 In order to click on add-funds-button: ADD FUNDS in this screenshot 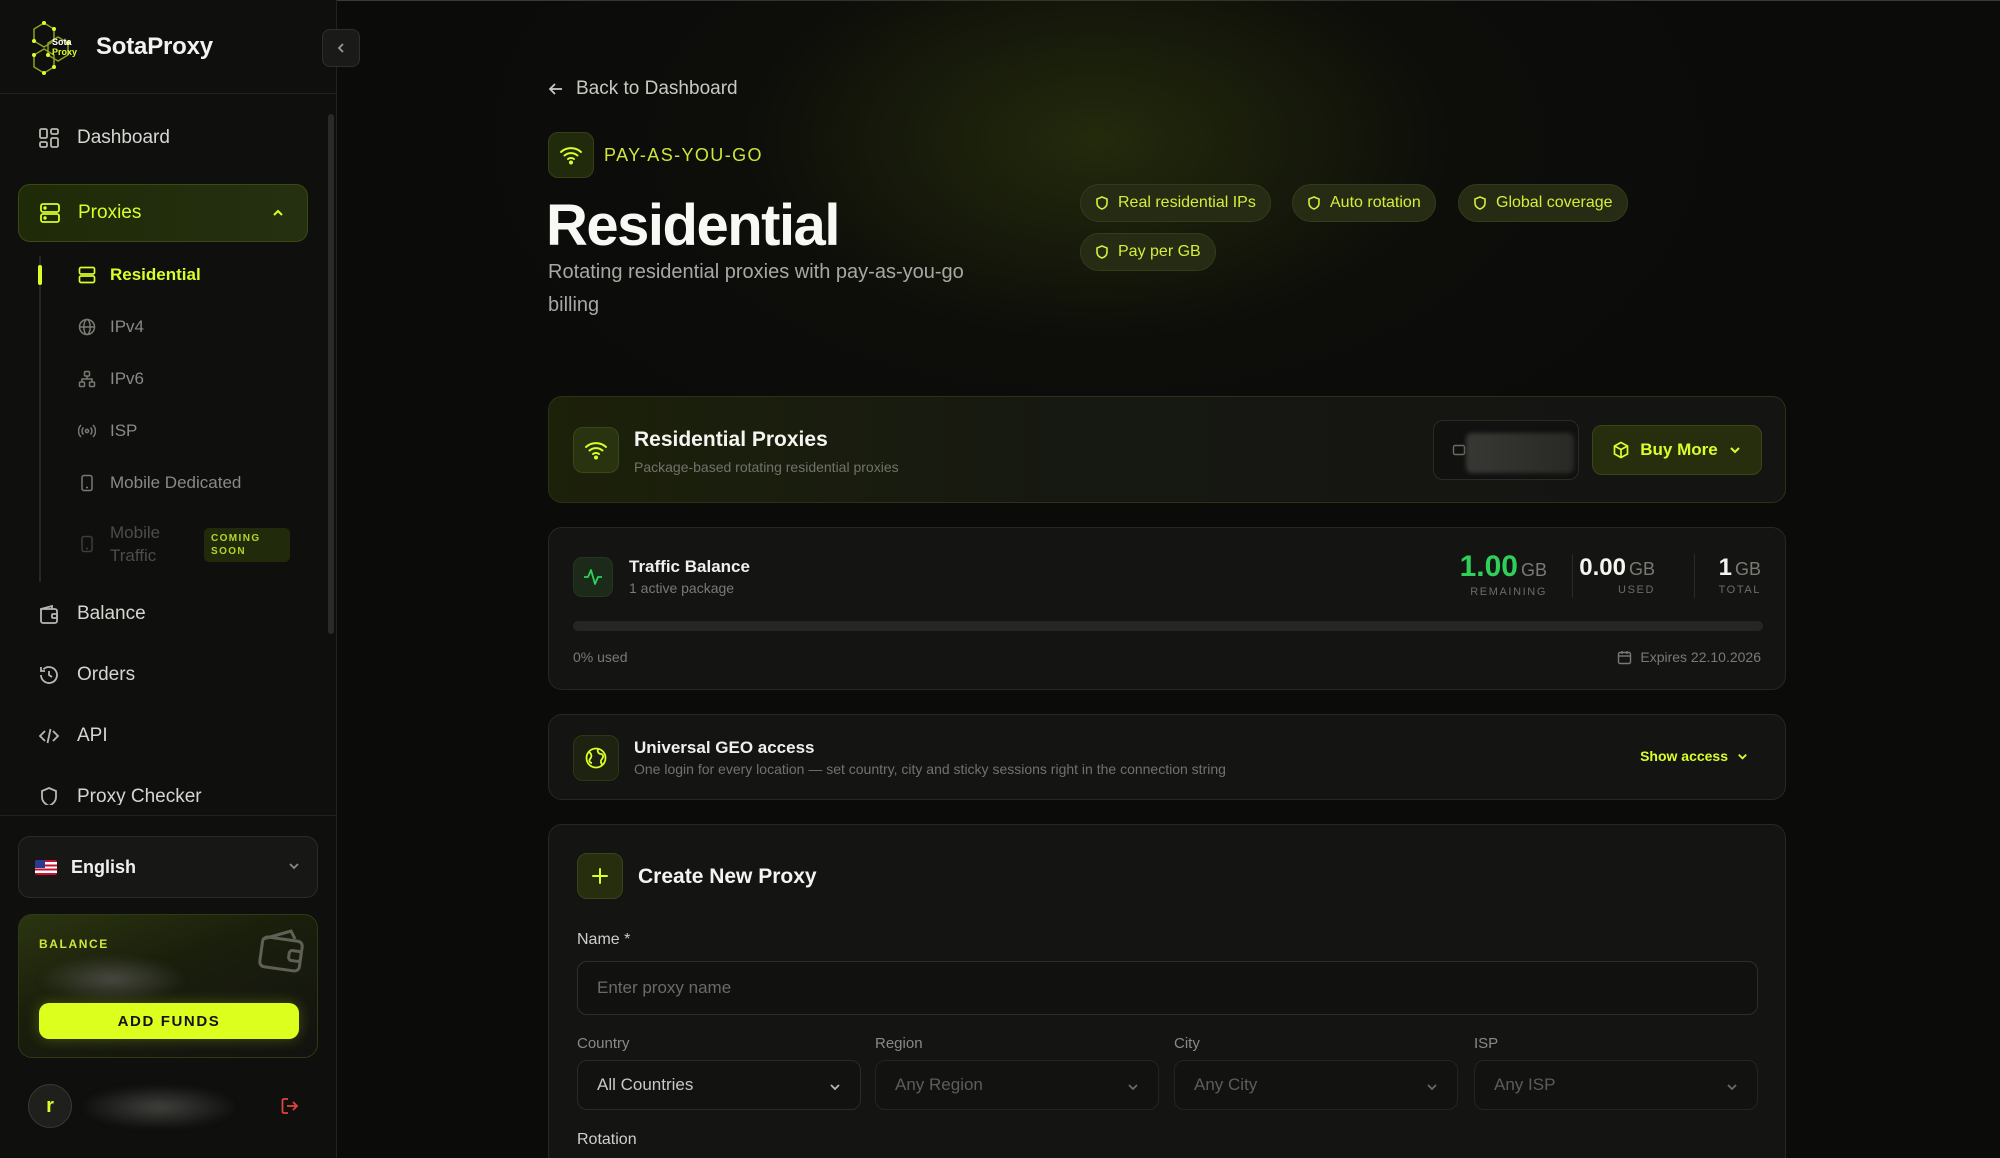, I will do `click(169, 1021)`.